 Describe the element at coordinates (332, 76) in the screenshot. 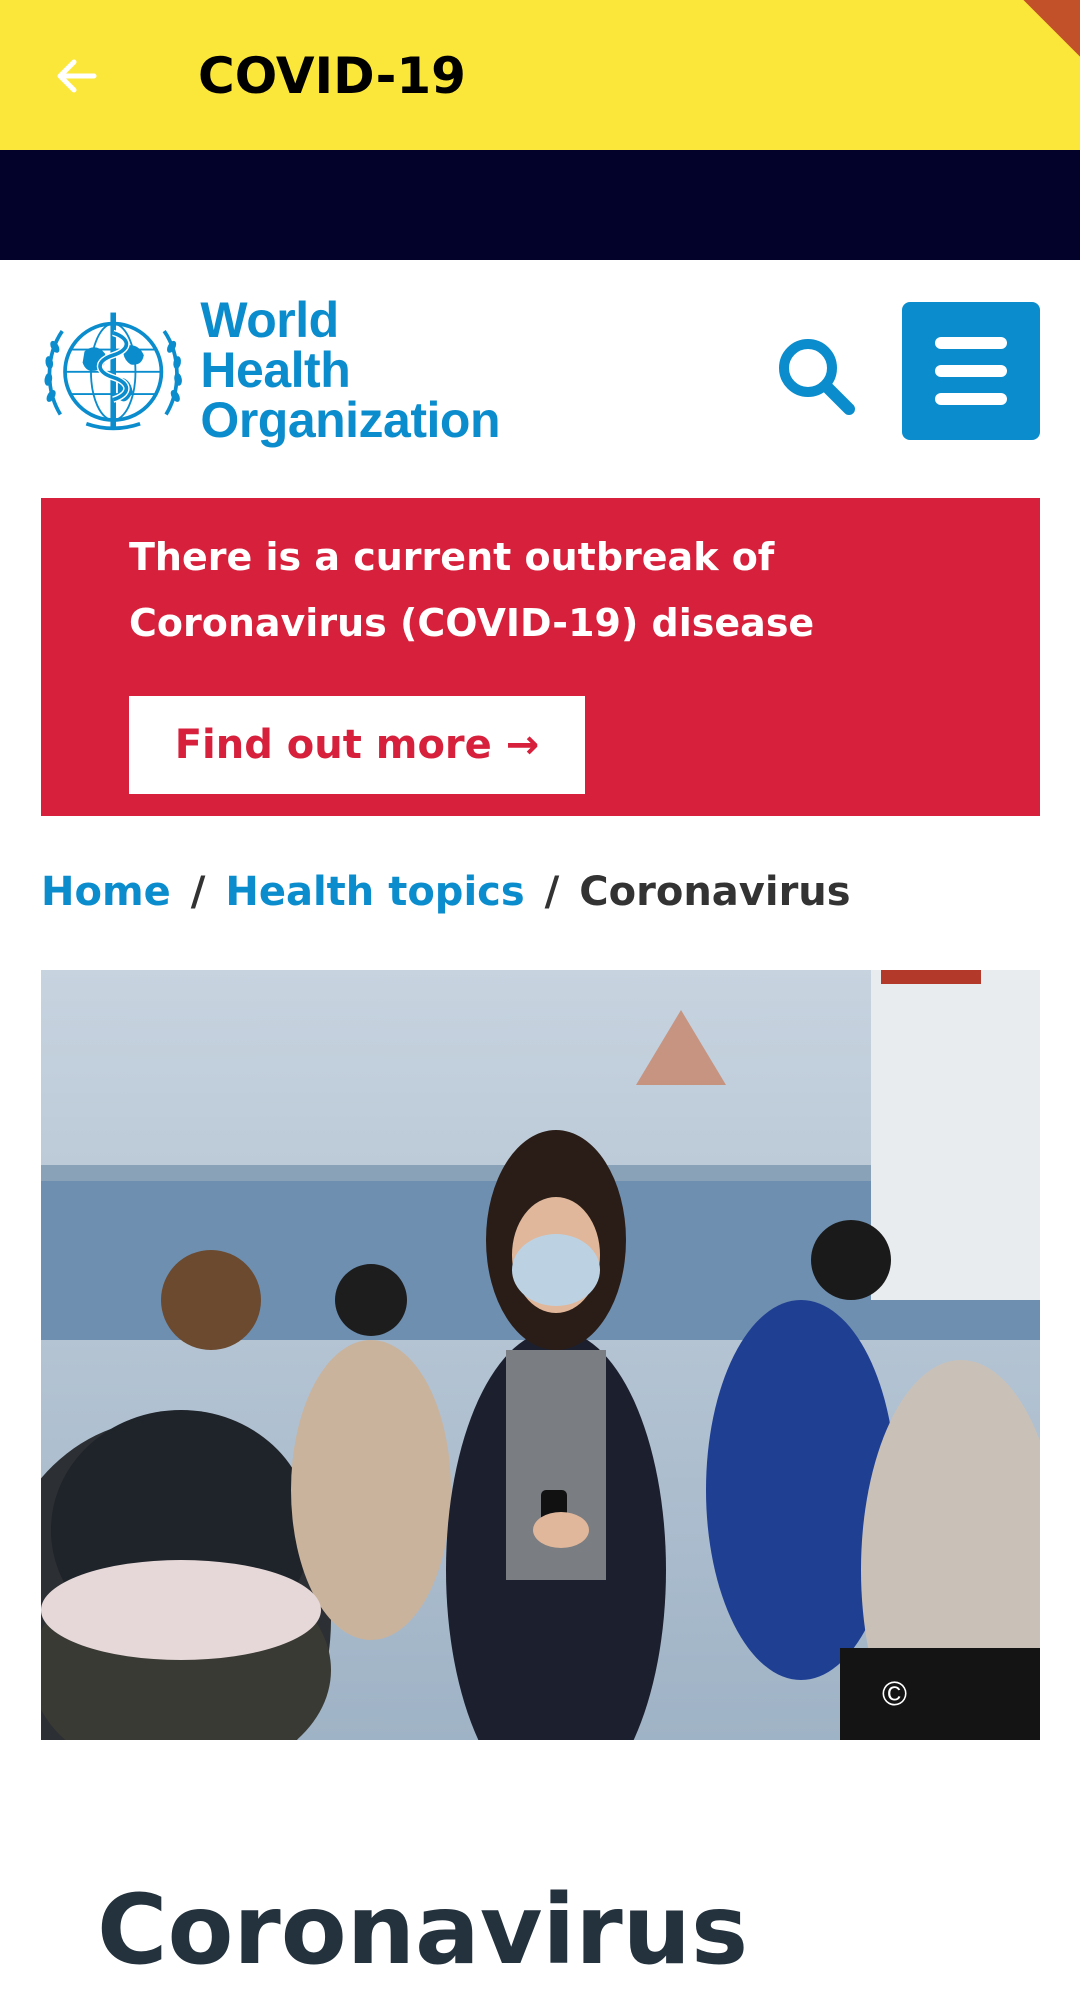

I see `app-bar-title: COVID-19` at that location.